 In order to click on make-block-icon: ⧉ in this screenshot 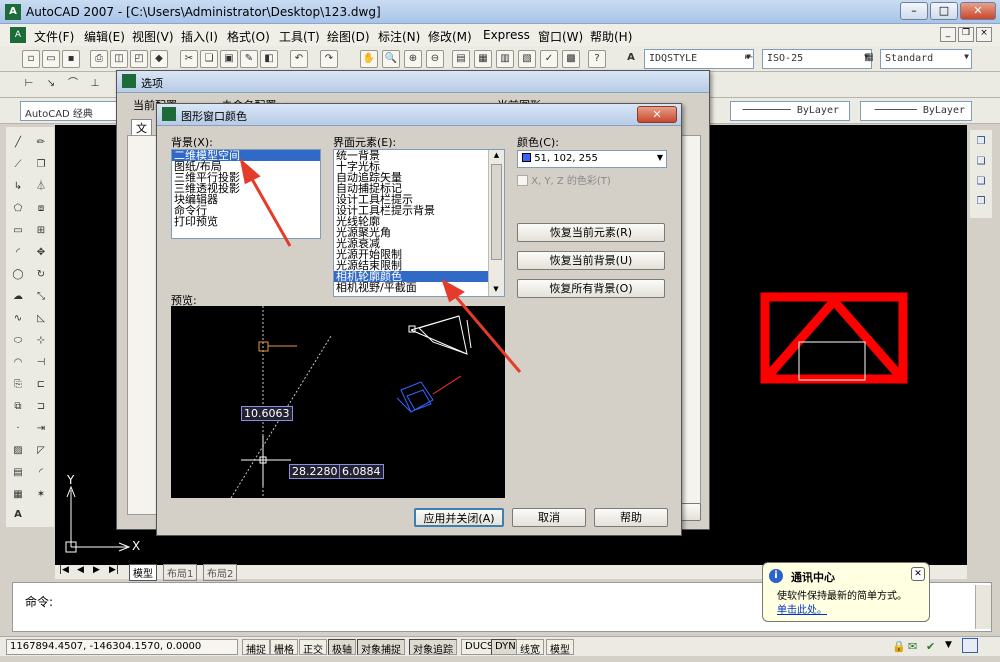, I will do `click(18, 408)`.